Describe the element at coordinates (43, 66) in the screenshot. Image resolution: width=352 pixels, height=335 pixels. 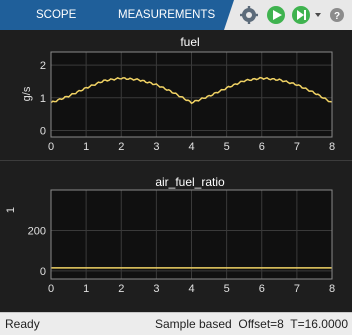
I see `y-tick-label: 2` at that location.